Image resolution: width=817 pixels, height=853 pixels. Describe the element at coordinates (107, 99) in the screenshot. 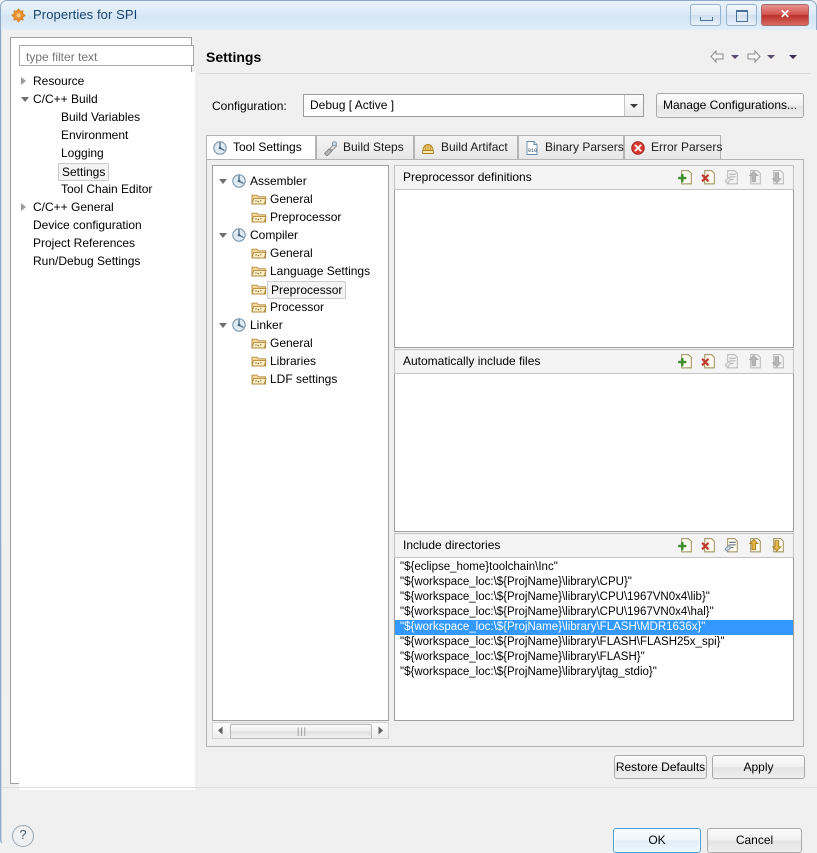

I see `sidebar-item-c-c-build: C/C++ Build` at that location.